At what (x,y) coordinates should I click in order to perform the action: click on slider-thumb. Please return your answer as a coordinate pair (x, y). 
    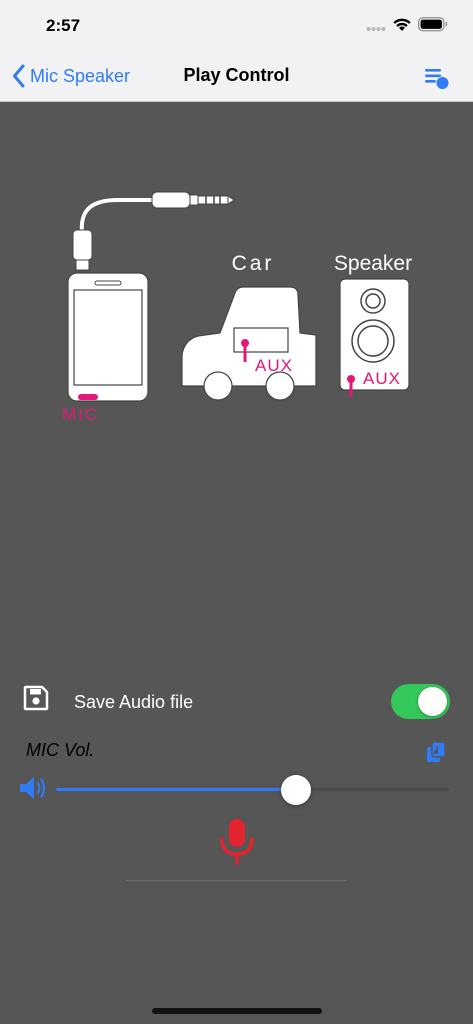
    Looking at the image, I should click on (295, 790).